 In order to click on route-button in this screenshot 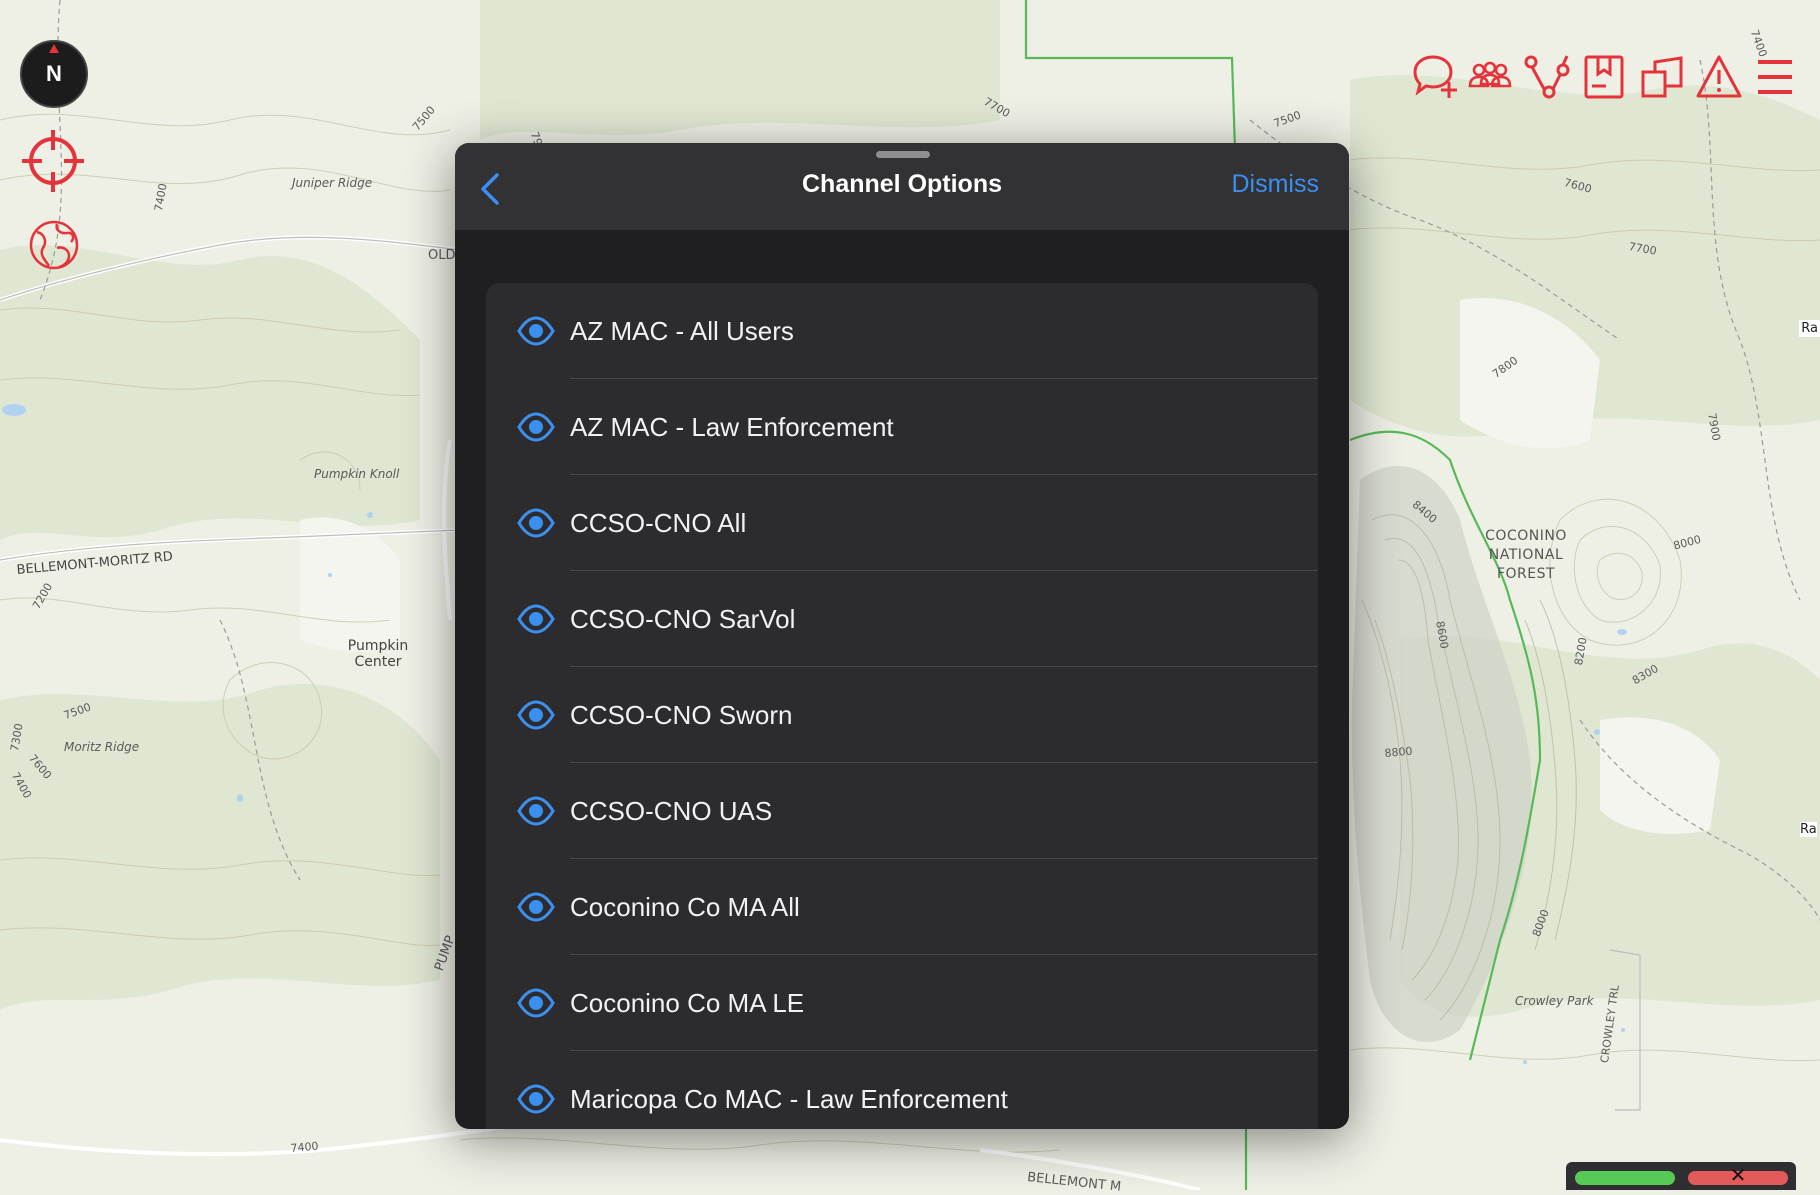, I will do `click(1548, 77)`.